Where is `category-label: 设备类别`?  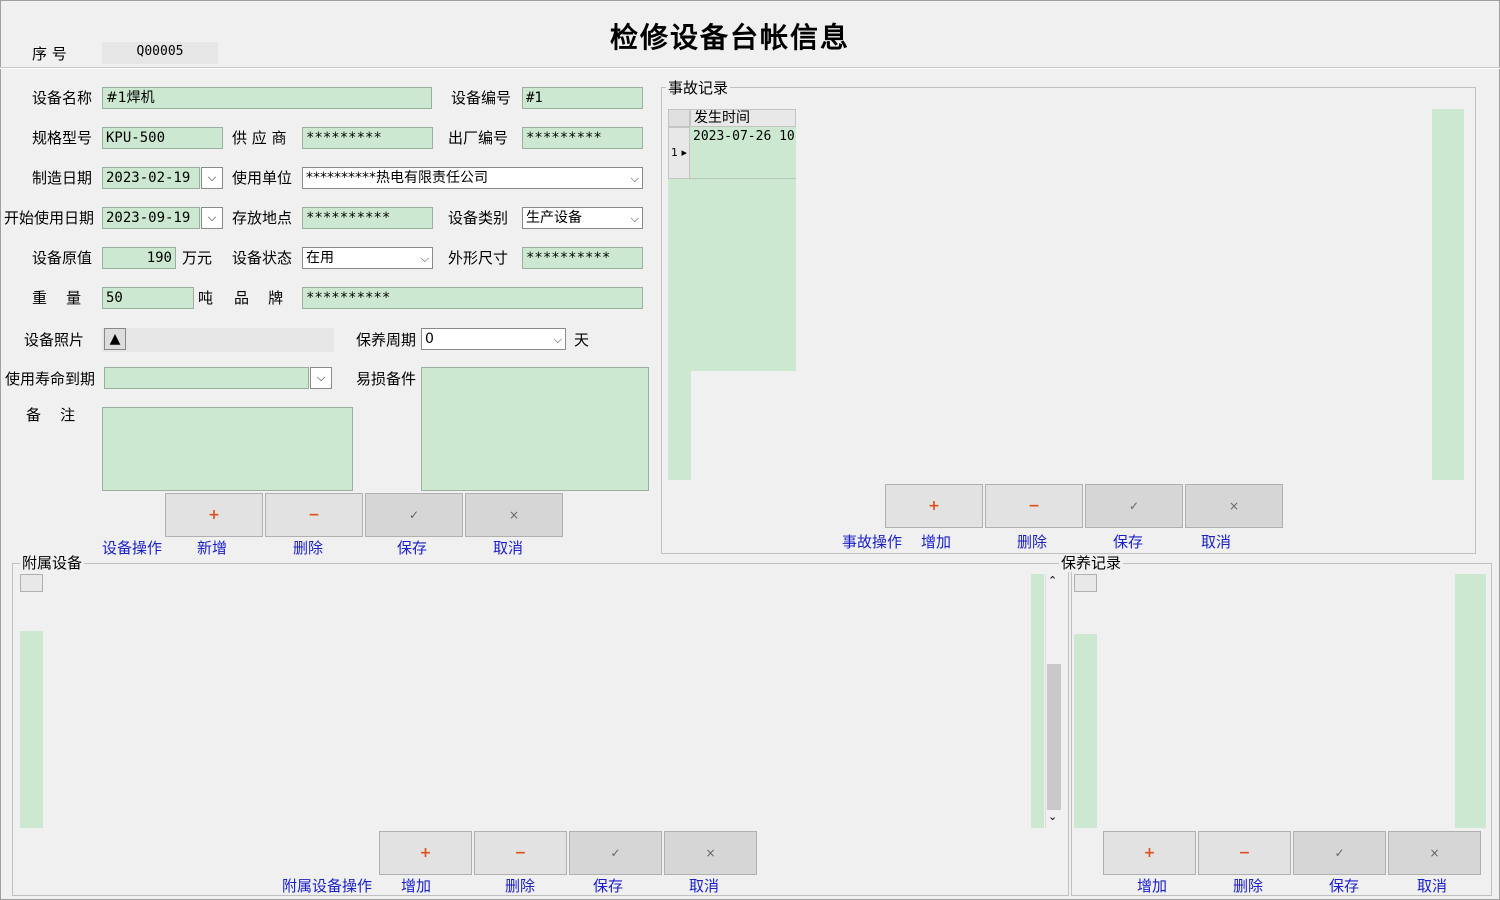
category-label: 设备类别 is located at coordinates (478, 218).